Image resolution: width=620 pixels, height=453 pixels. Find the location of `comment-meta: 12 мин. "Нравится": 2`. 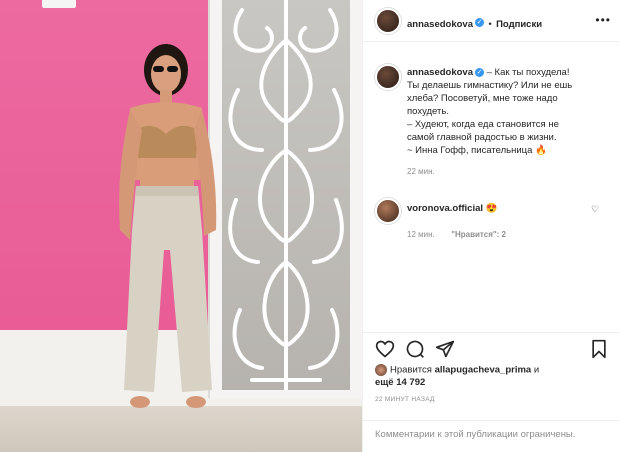

comment-meta: 12 мин. "Нравится": 2 is located at coordinates (456, 233).